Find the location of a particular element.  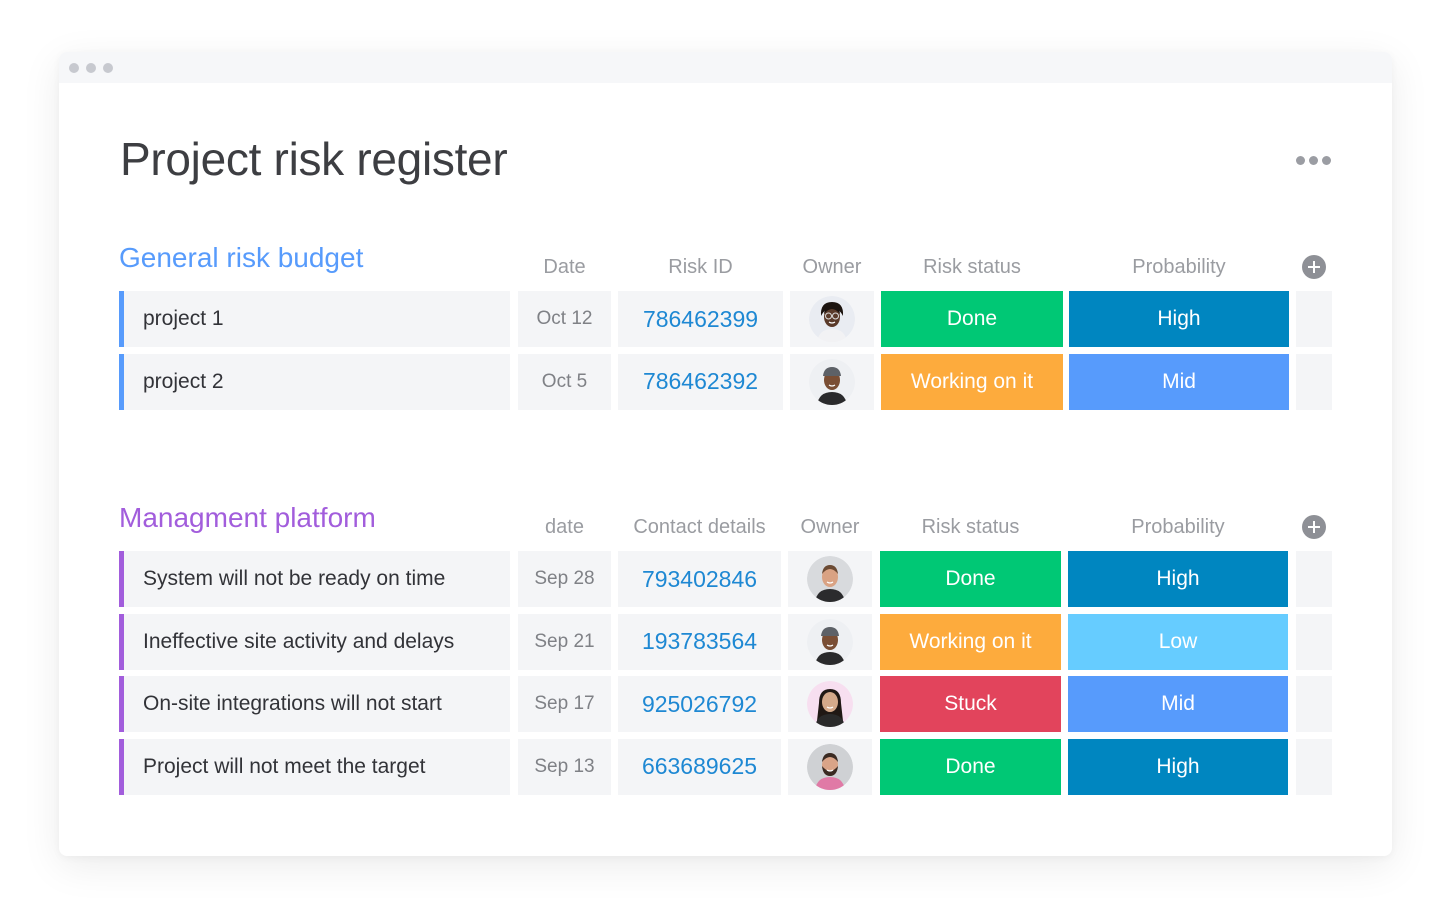

id-cell: 786462392 is located at coordinates (700, 381).